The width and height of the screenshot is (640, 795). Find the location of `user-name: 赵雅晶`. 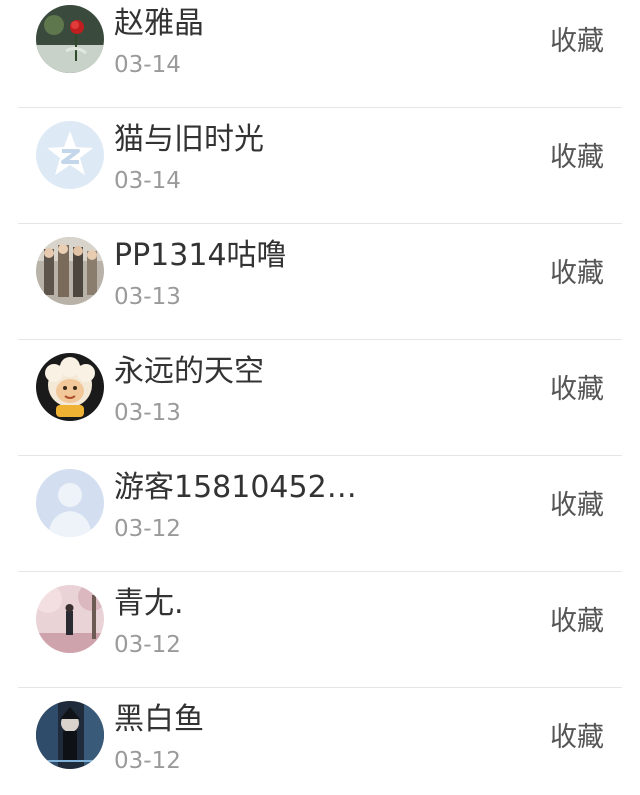

user-name: 赵雅晶 is located at coordinates (159, 23).